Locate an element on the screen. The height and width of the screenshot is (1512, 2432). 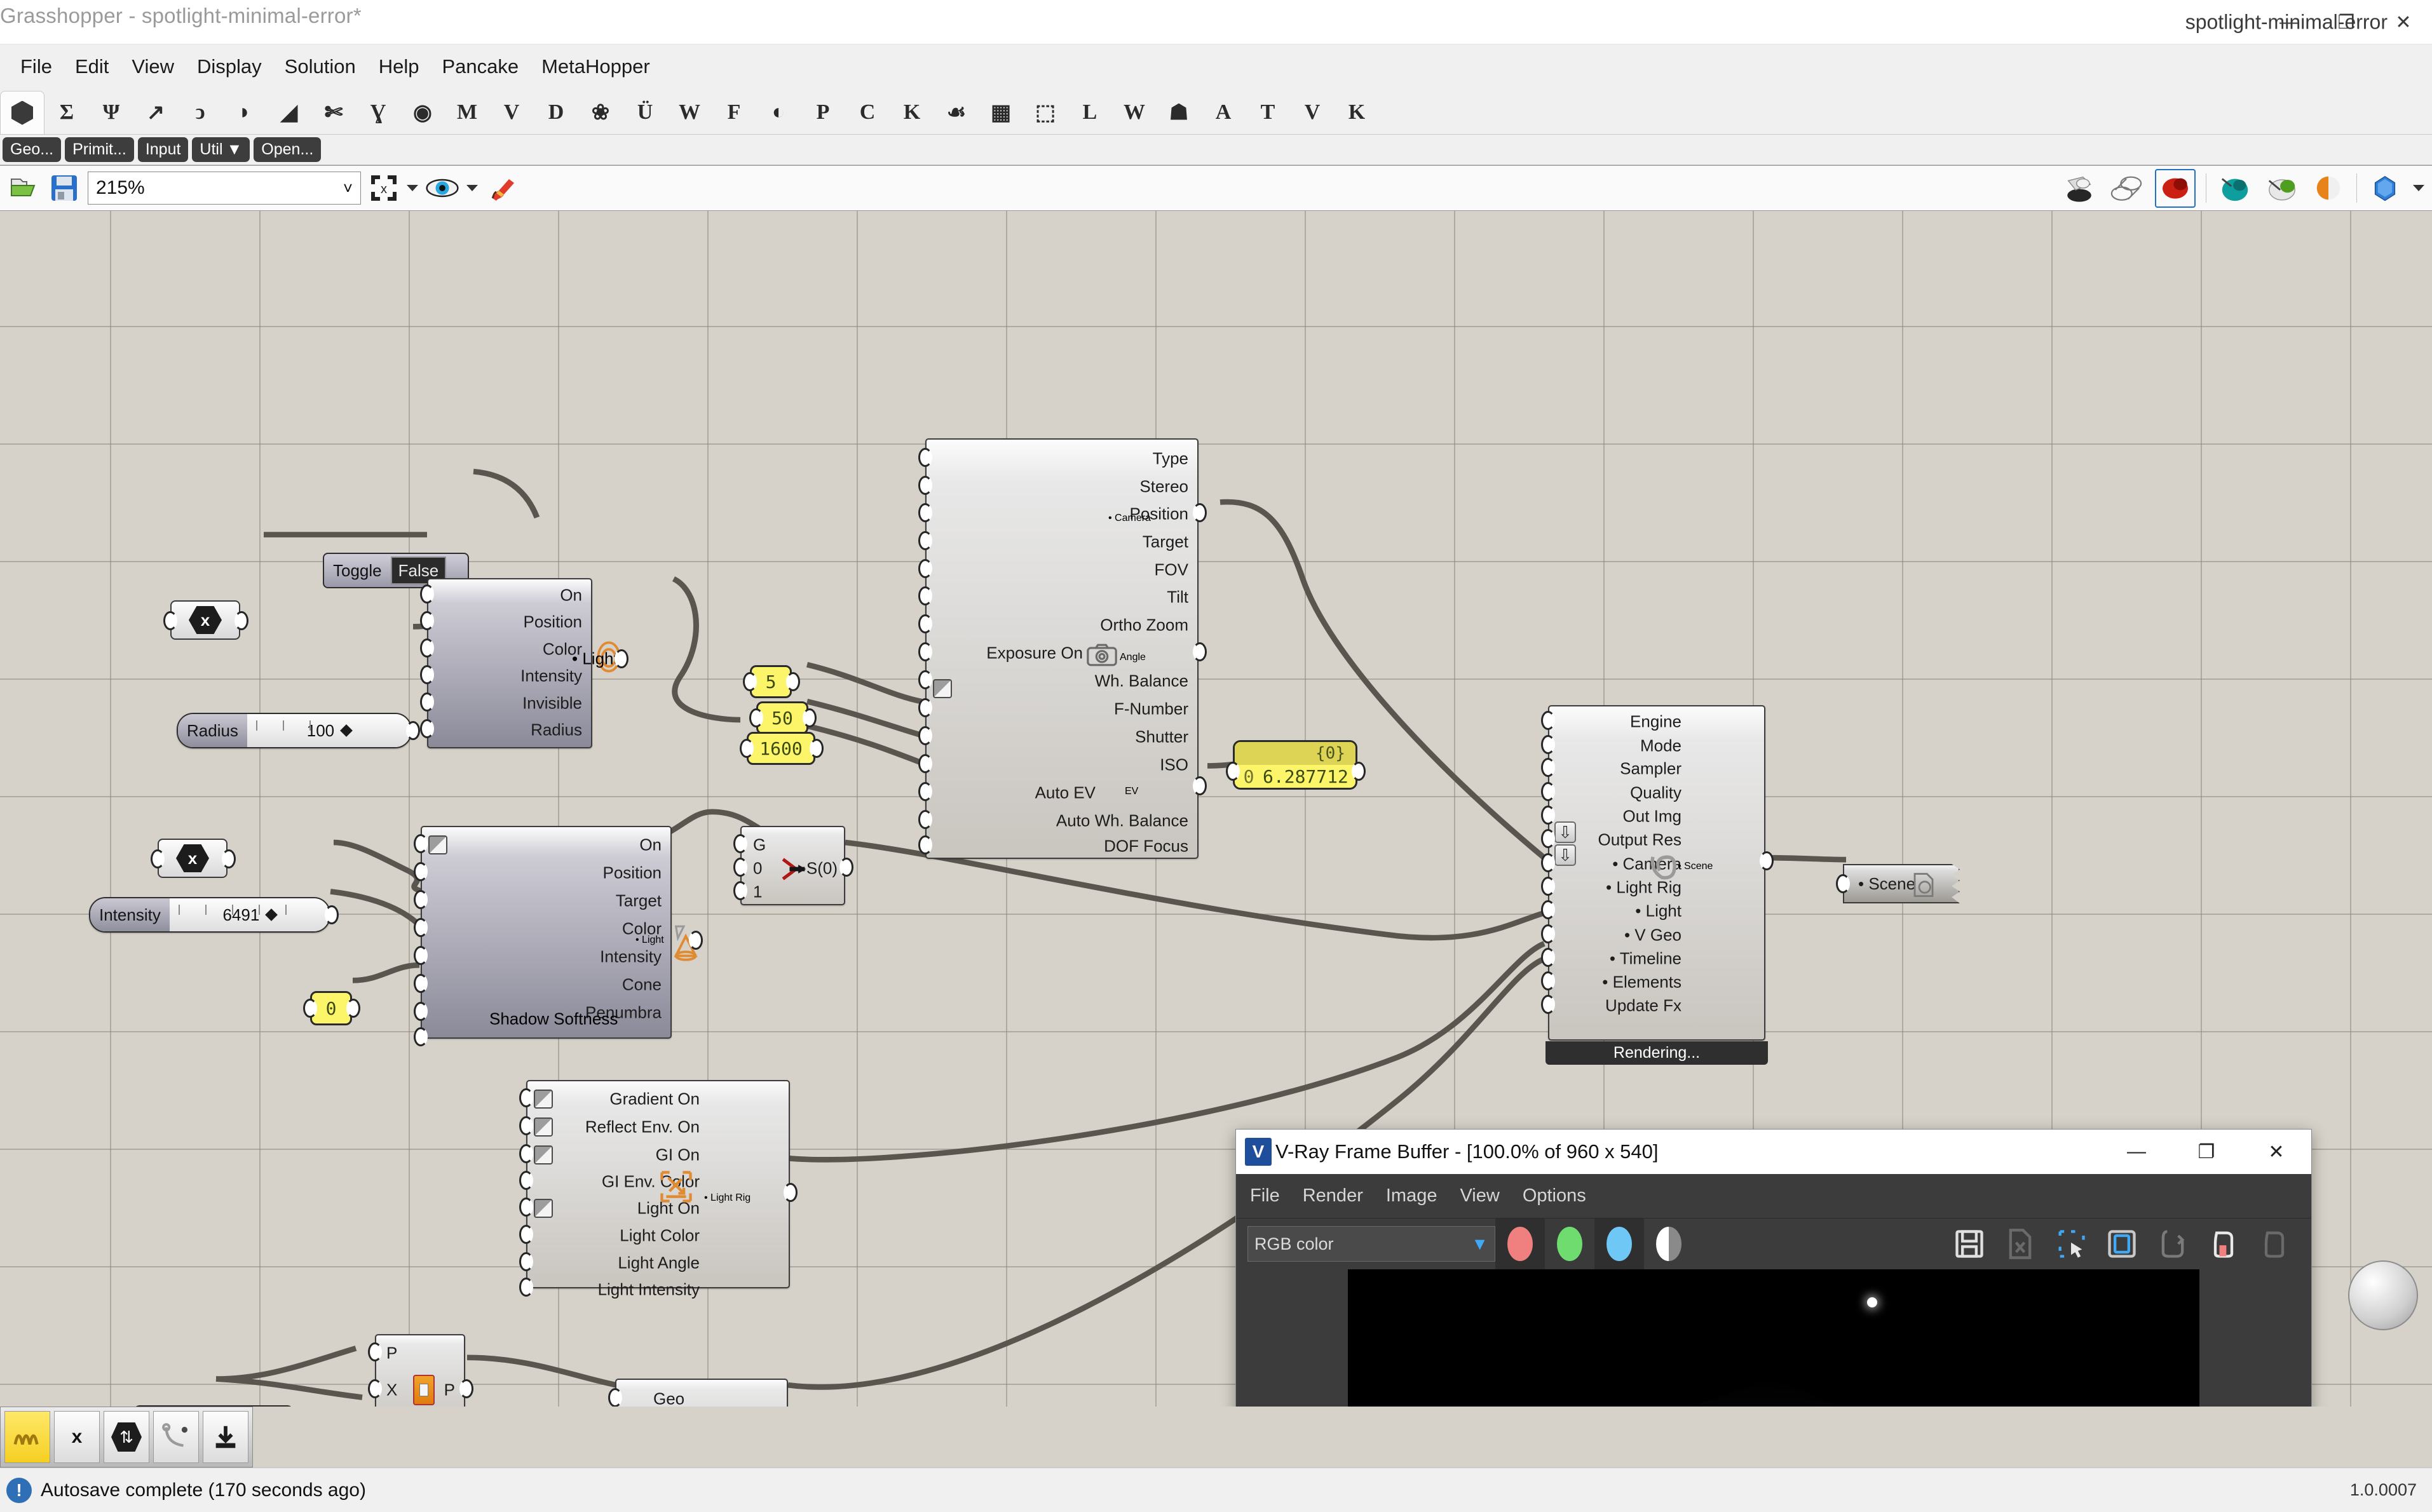
spot-node-output-port is located at coordinates (696, 940).